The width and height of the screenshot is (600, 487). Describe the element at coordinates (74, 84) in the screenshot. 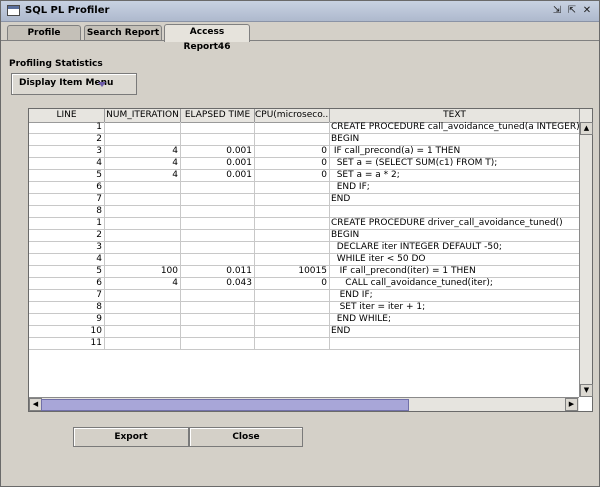

I see `display-item-menu-button: Display Item Menu` at that location.